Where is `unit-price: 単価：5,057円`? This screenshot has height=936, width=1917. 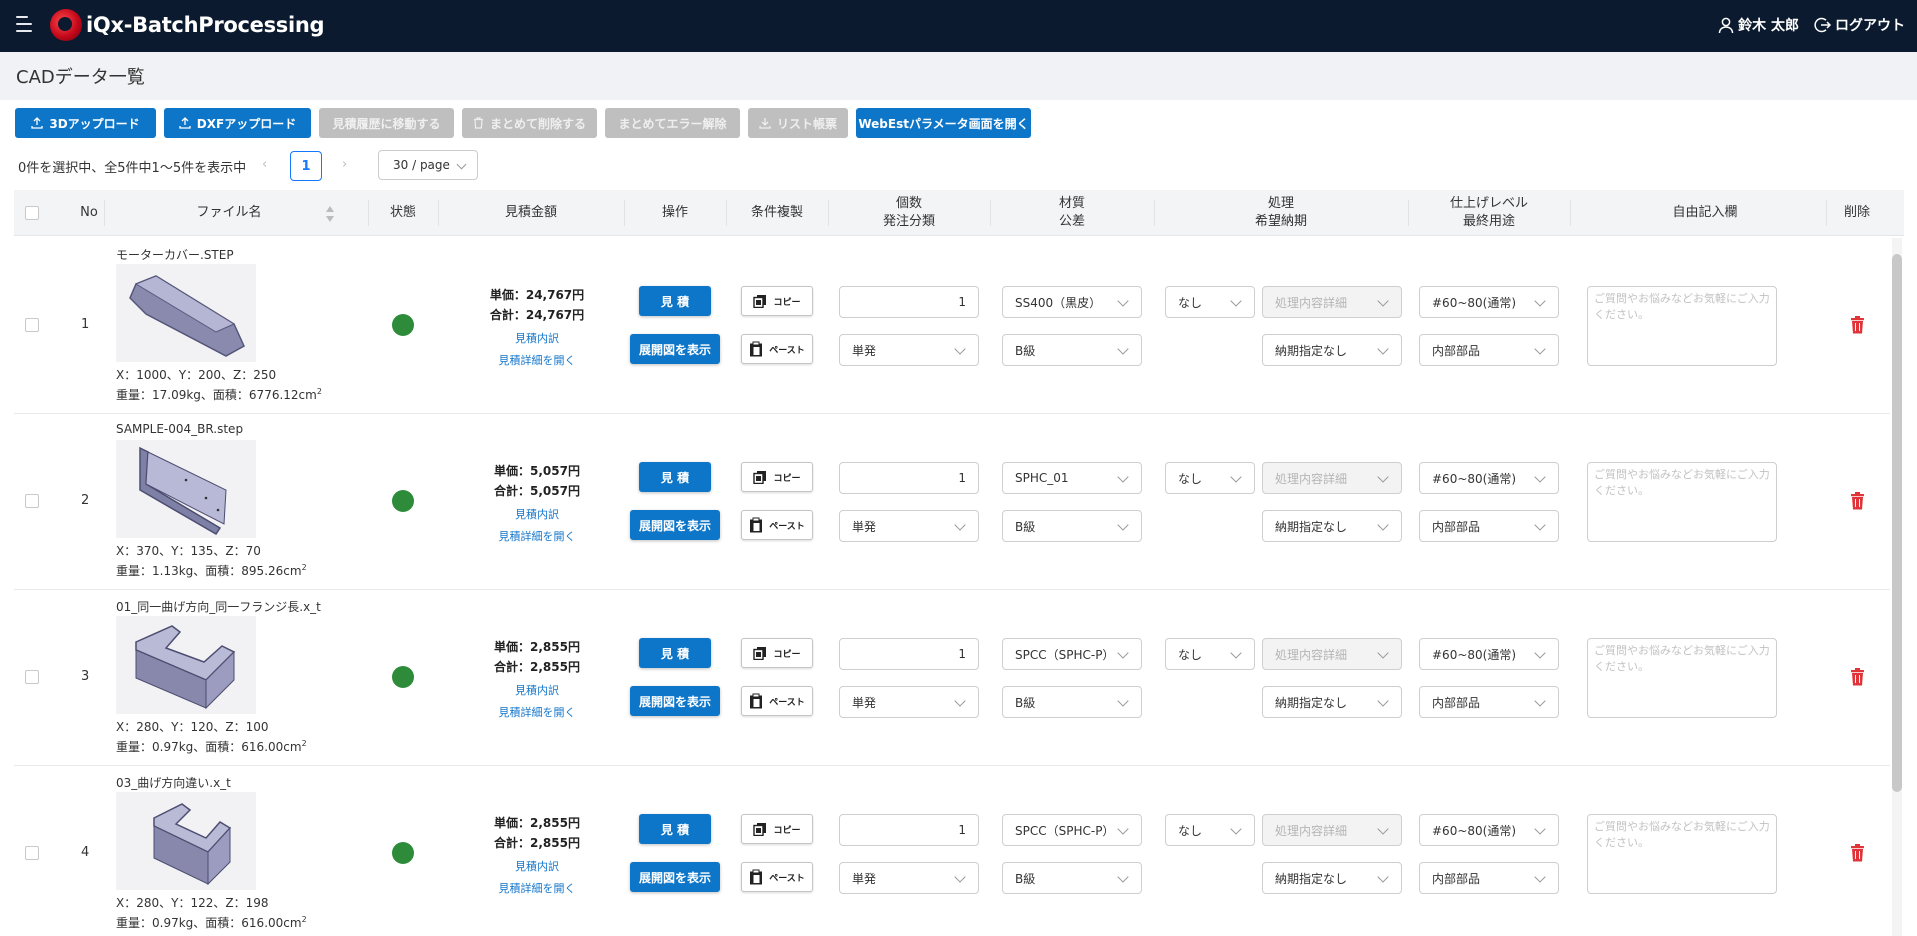 unit-price: 単価：5,057円 is located at coordinates (537, 471).